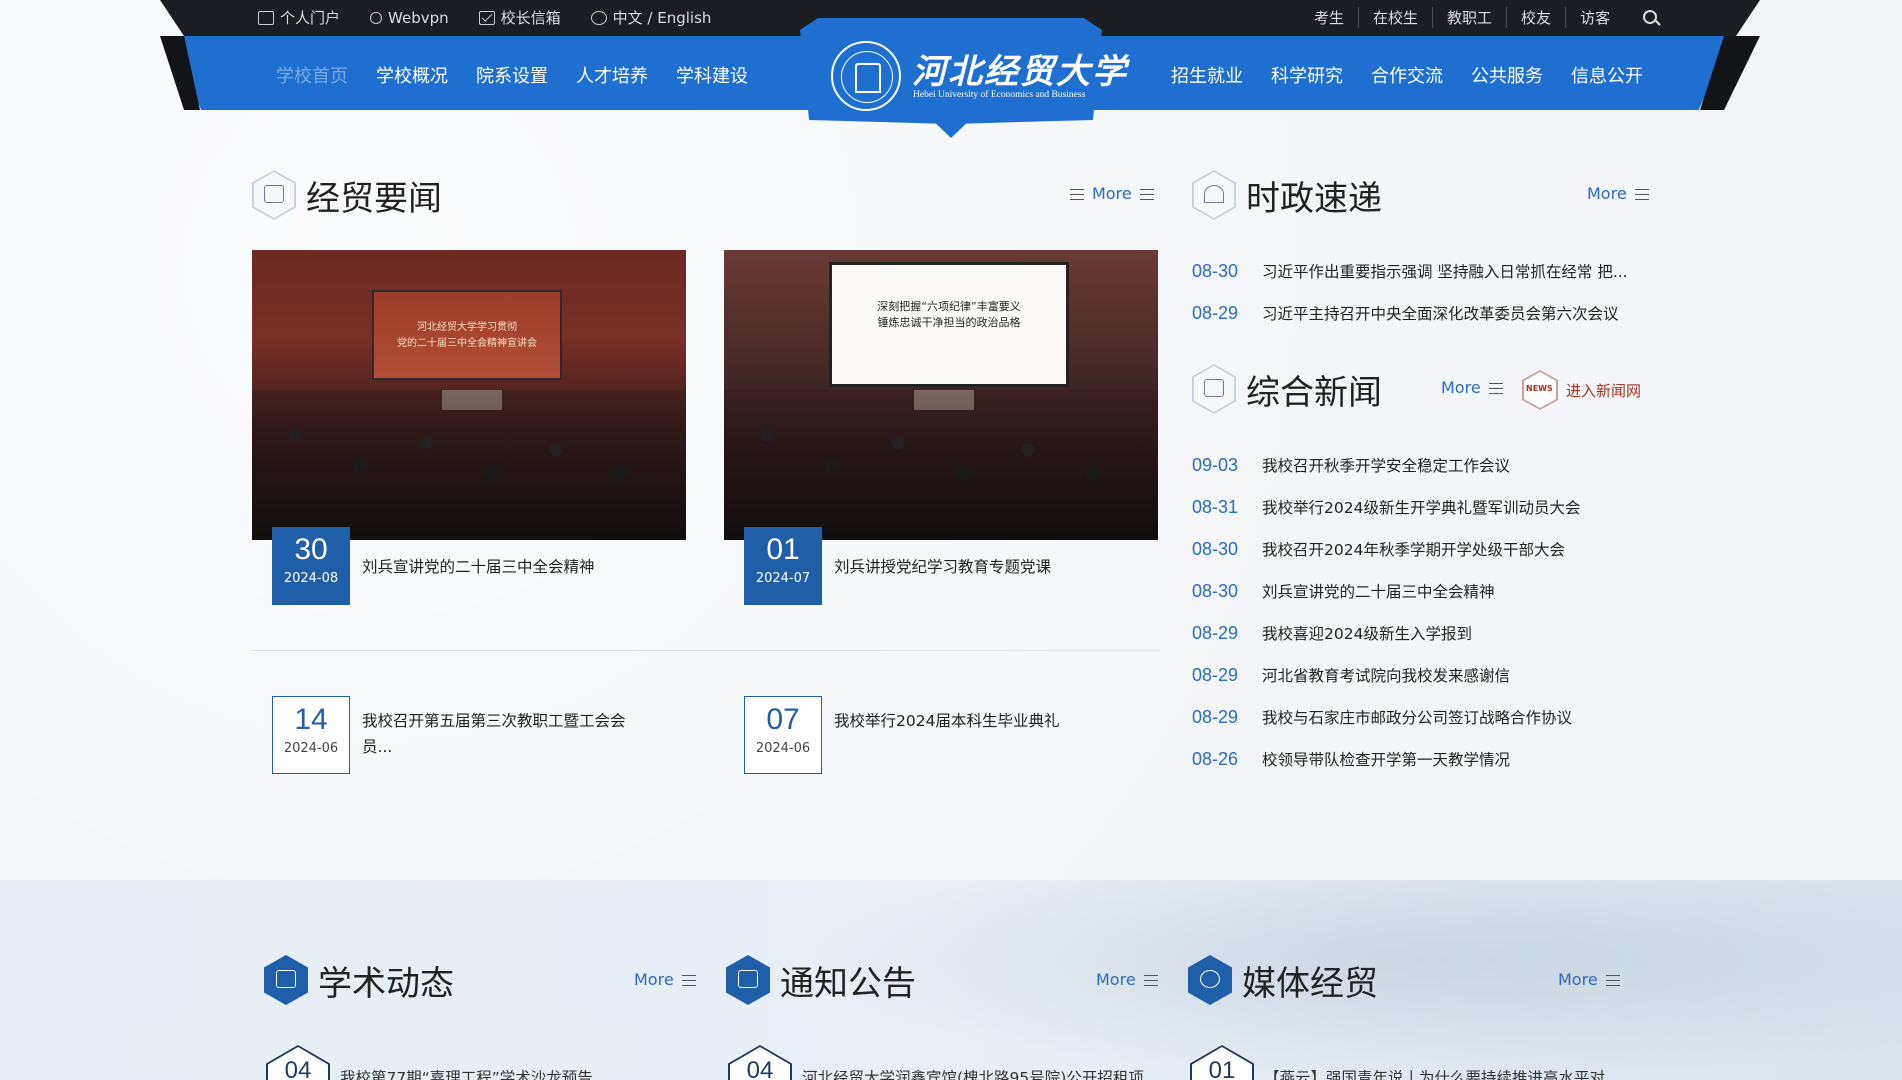 The height and width of the screenshot is (1080, 1902). I want to click on section-title-zhxw: 综合新闻, so click(1287, 389).